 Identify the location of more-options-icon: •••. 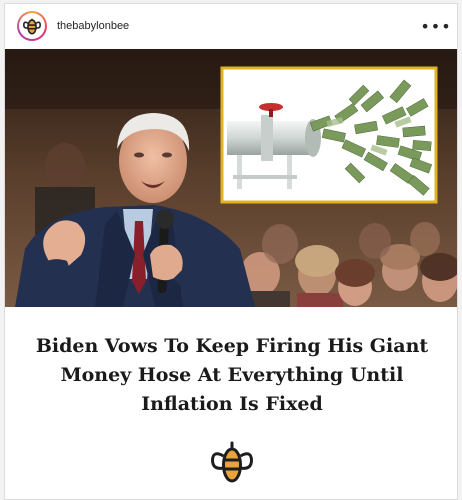
(435, 26).